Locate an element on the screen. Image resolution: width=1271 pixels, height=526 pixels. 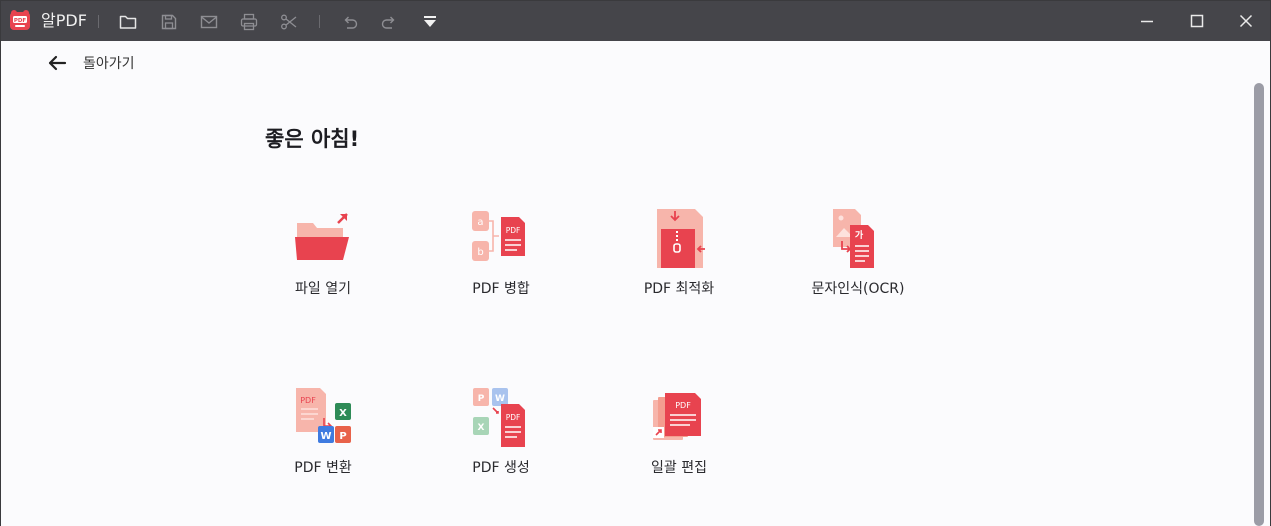
save-icon is located at coordinates (169, 22).